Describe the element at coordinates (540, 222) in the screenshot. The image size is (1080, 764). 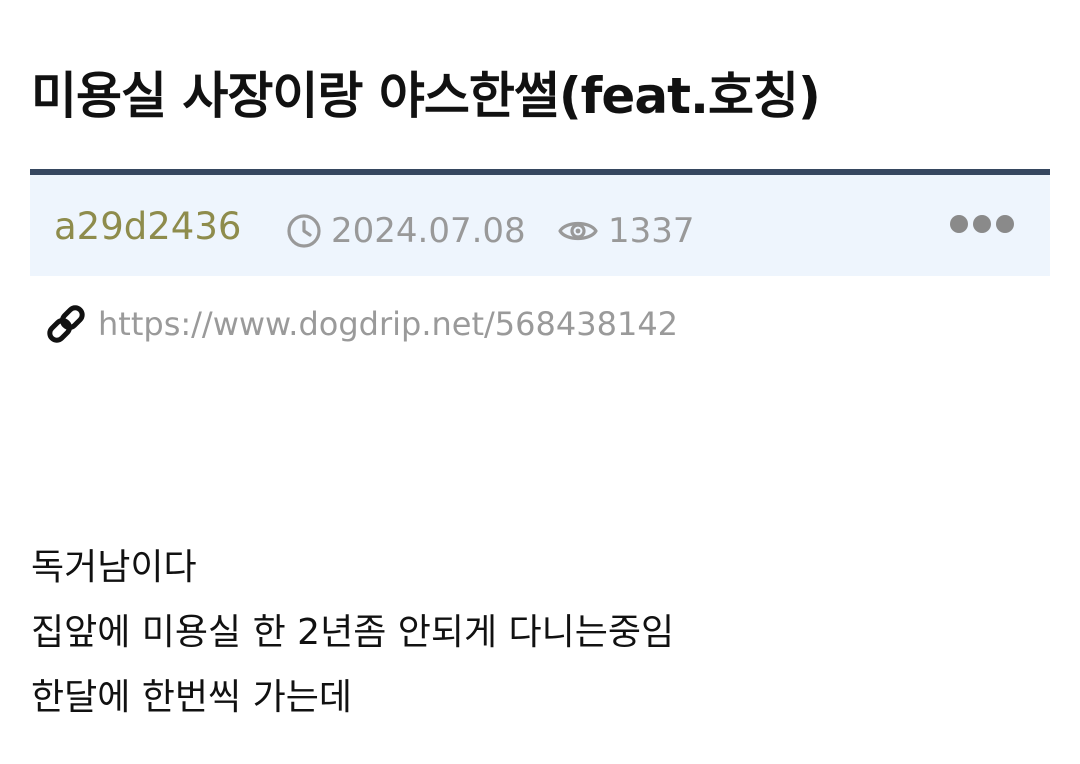
I see `post-meta-bar: a29d2436 2024.07.08 1337` at that location.